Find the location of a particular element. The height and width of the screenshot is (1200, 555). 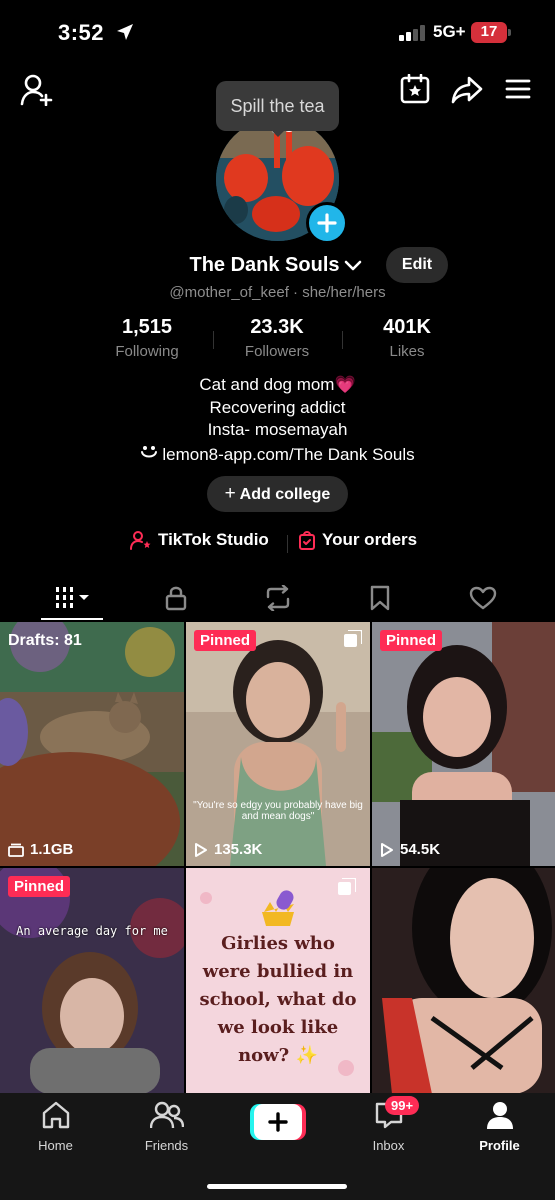

tab-private is located at coordinates (175, 597).